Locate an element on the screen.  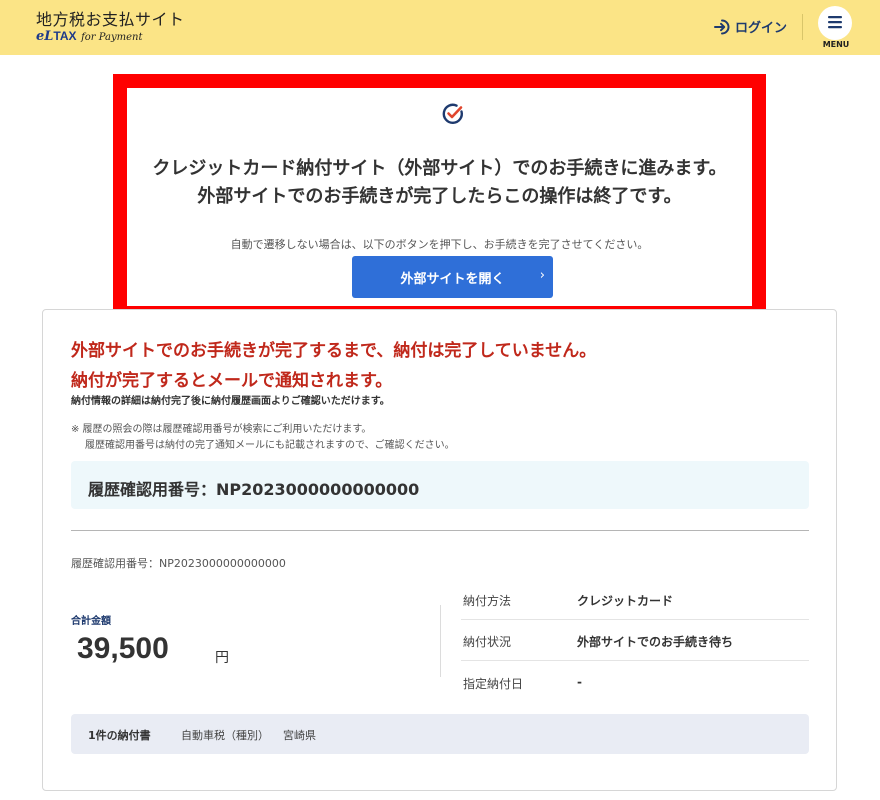
info-row-payment-date: 指定納付日 - is located at coordinates (635, 683).